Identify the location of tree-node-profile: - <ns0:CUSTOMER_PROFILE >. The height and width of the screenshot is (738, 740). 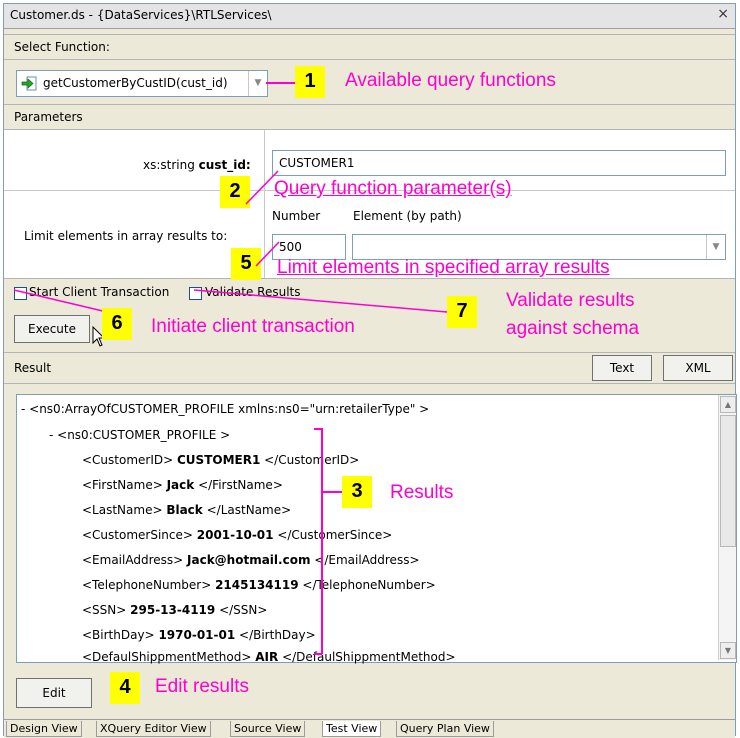
(139, 435).